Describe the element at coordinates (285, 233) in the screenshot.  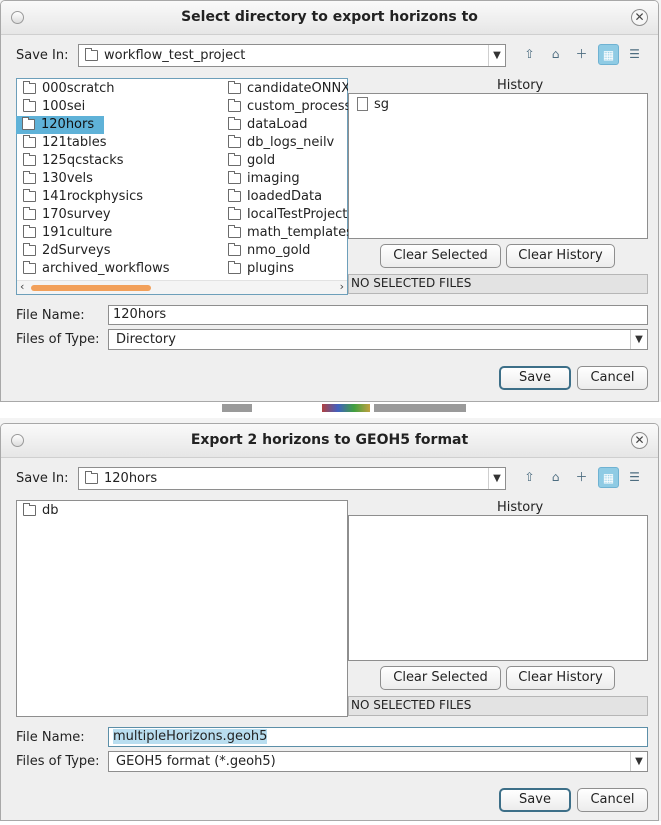
I see `folder-item: math_templates` at that location.